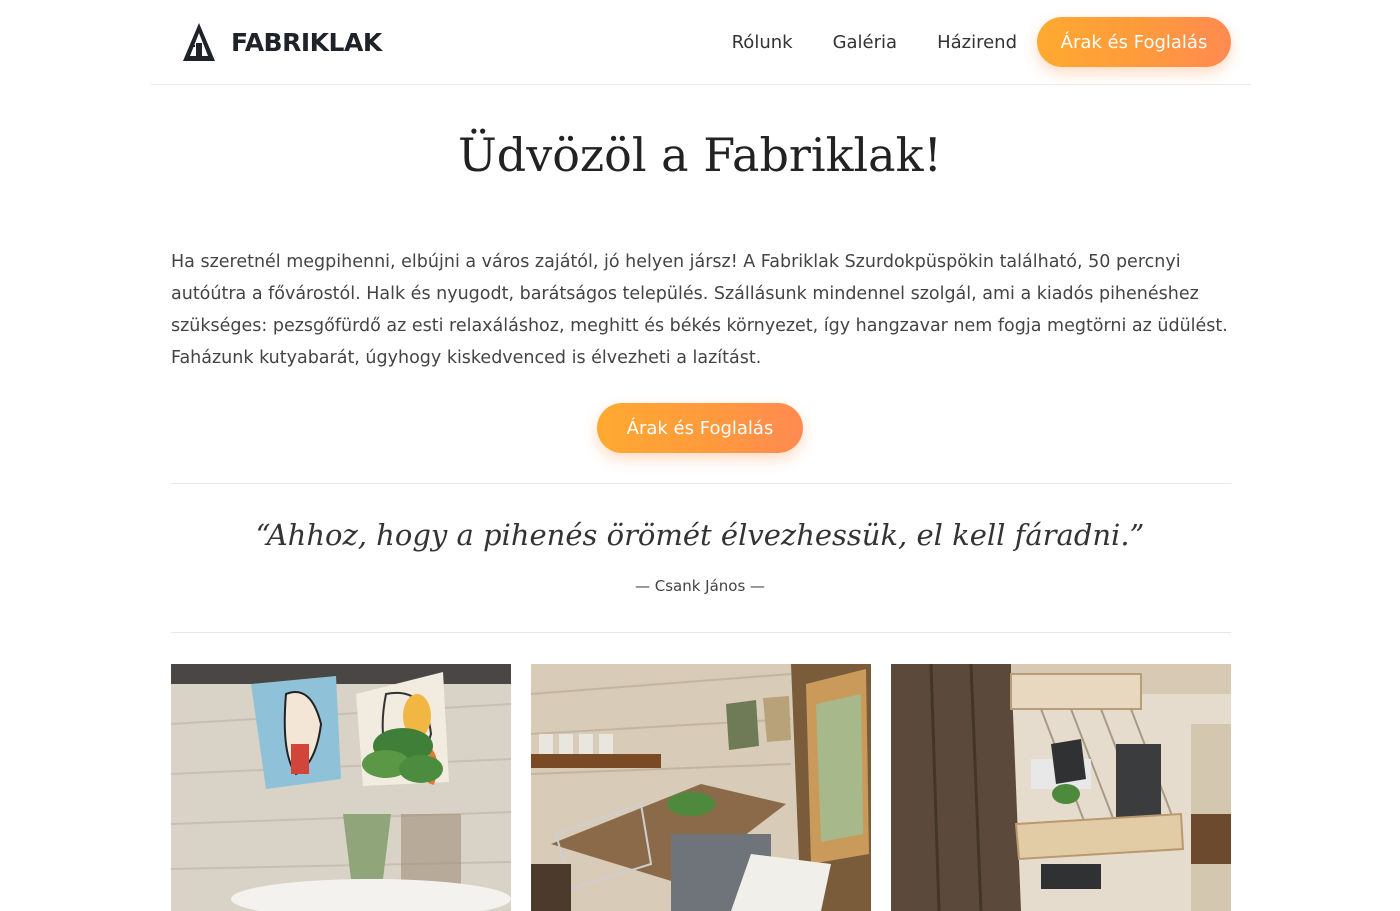 The image size is (1400, 911). I want to click on main-nav: Rólunk Galéria Házirend Árak és Foglalás, so click(981, 42).